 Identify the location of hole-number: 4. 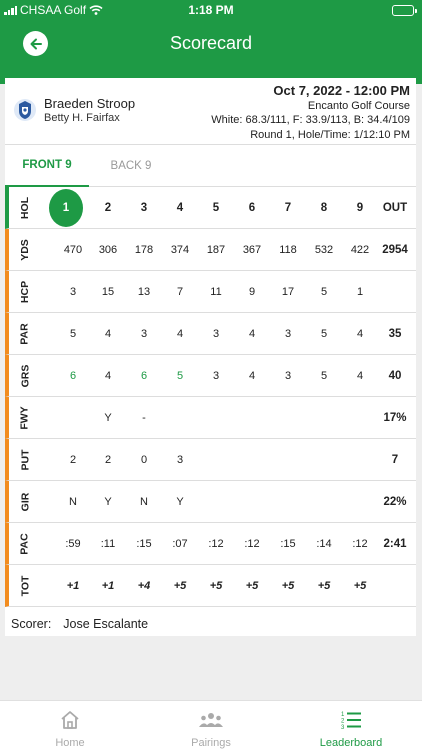
(180, 207).